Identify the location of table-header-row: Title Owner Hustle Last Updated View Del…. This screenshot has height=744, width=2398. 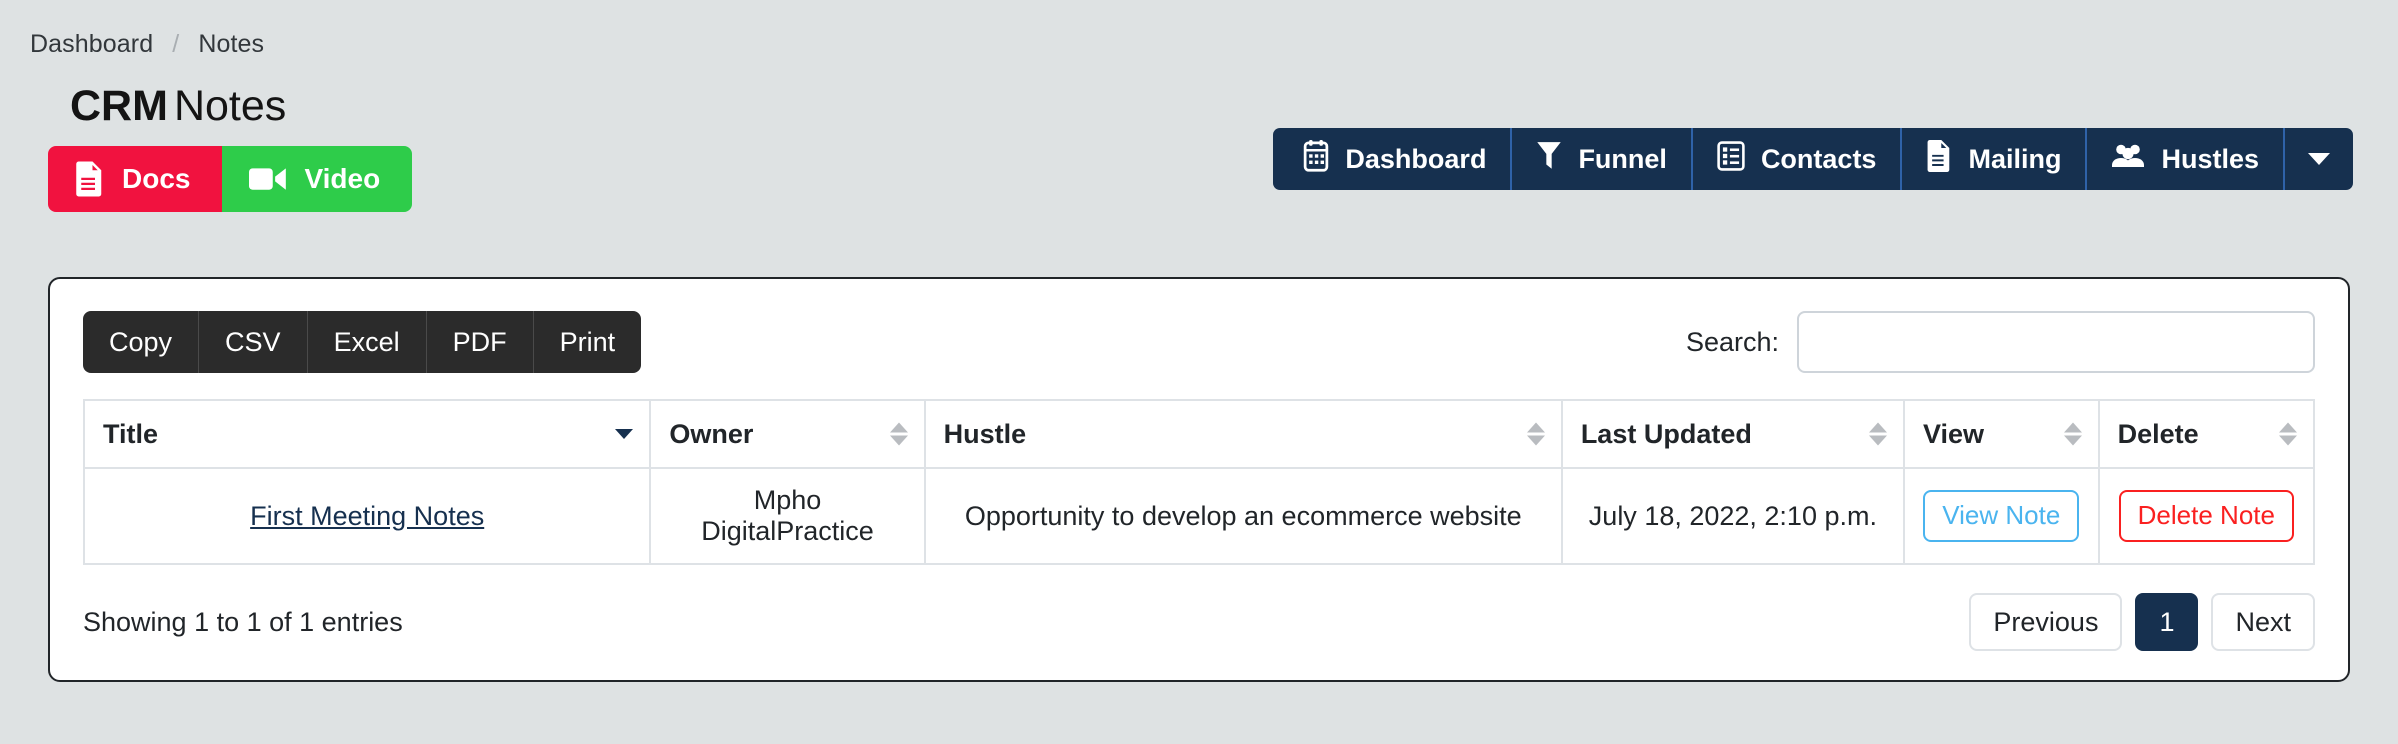
(1199, 434).